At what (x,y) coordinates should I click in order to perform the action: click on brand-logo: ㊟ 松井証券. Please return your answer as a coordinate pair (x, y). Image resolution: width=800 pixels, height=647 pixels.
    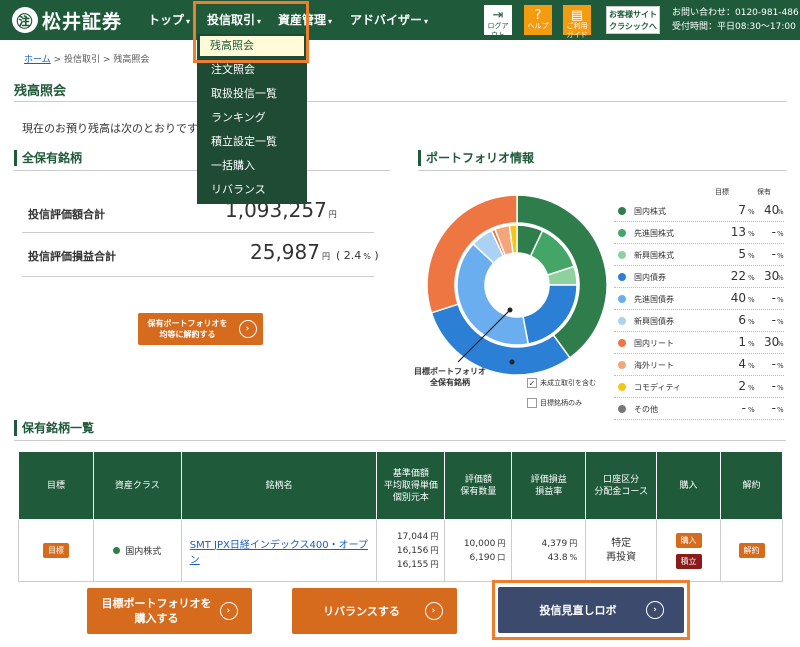
    Looking at the image, I should click on (67, 20).